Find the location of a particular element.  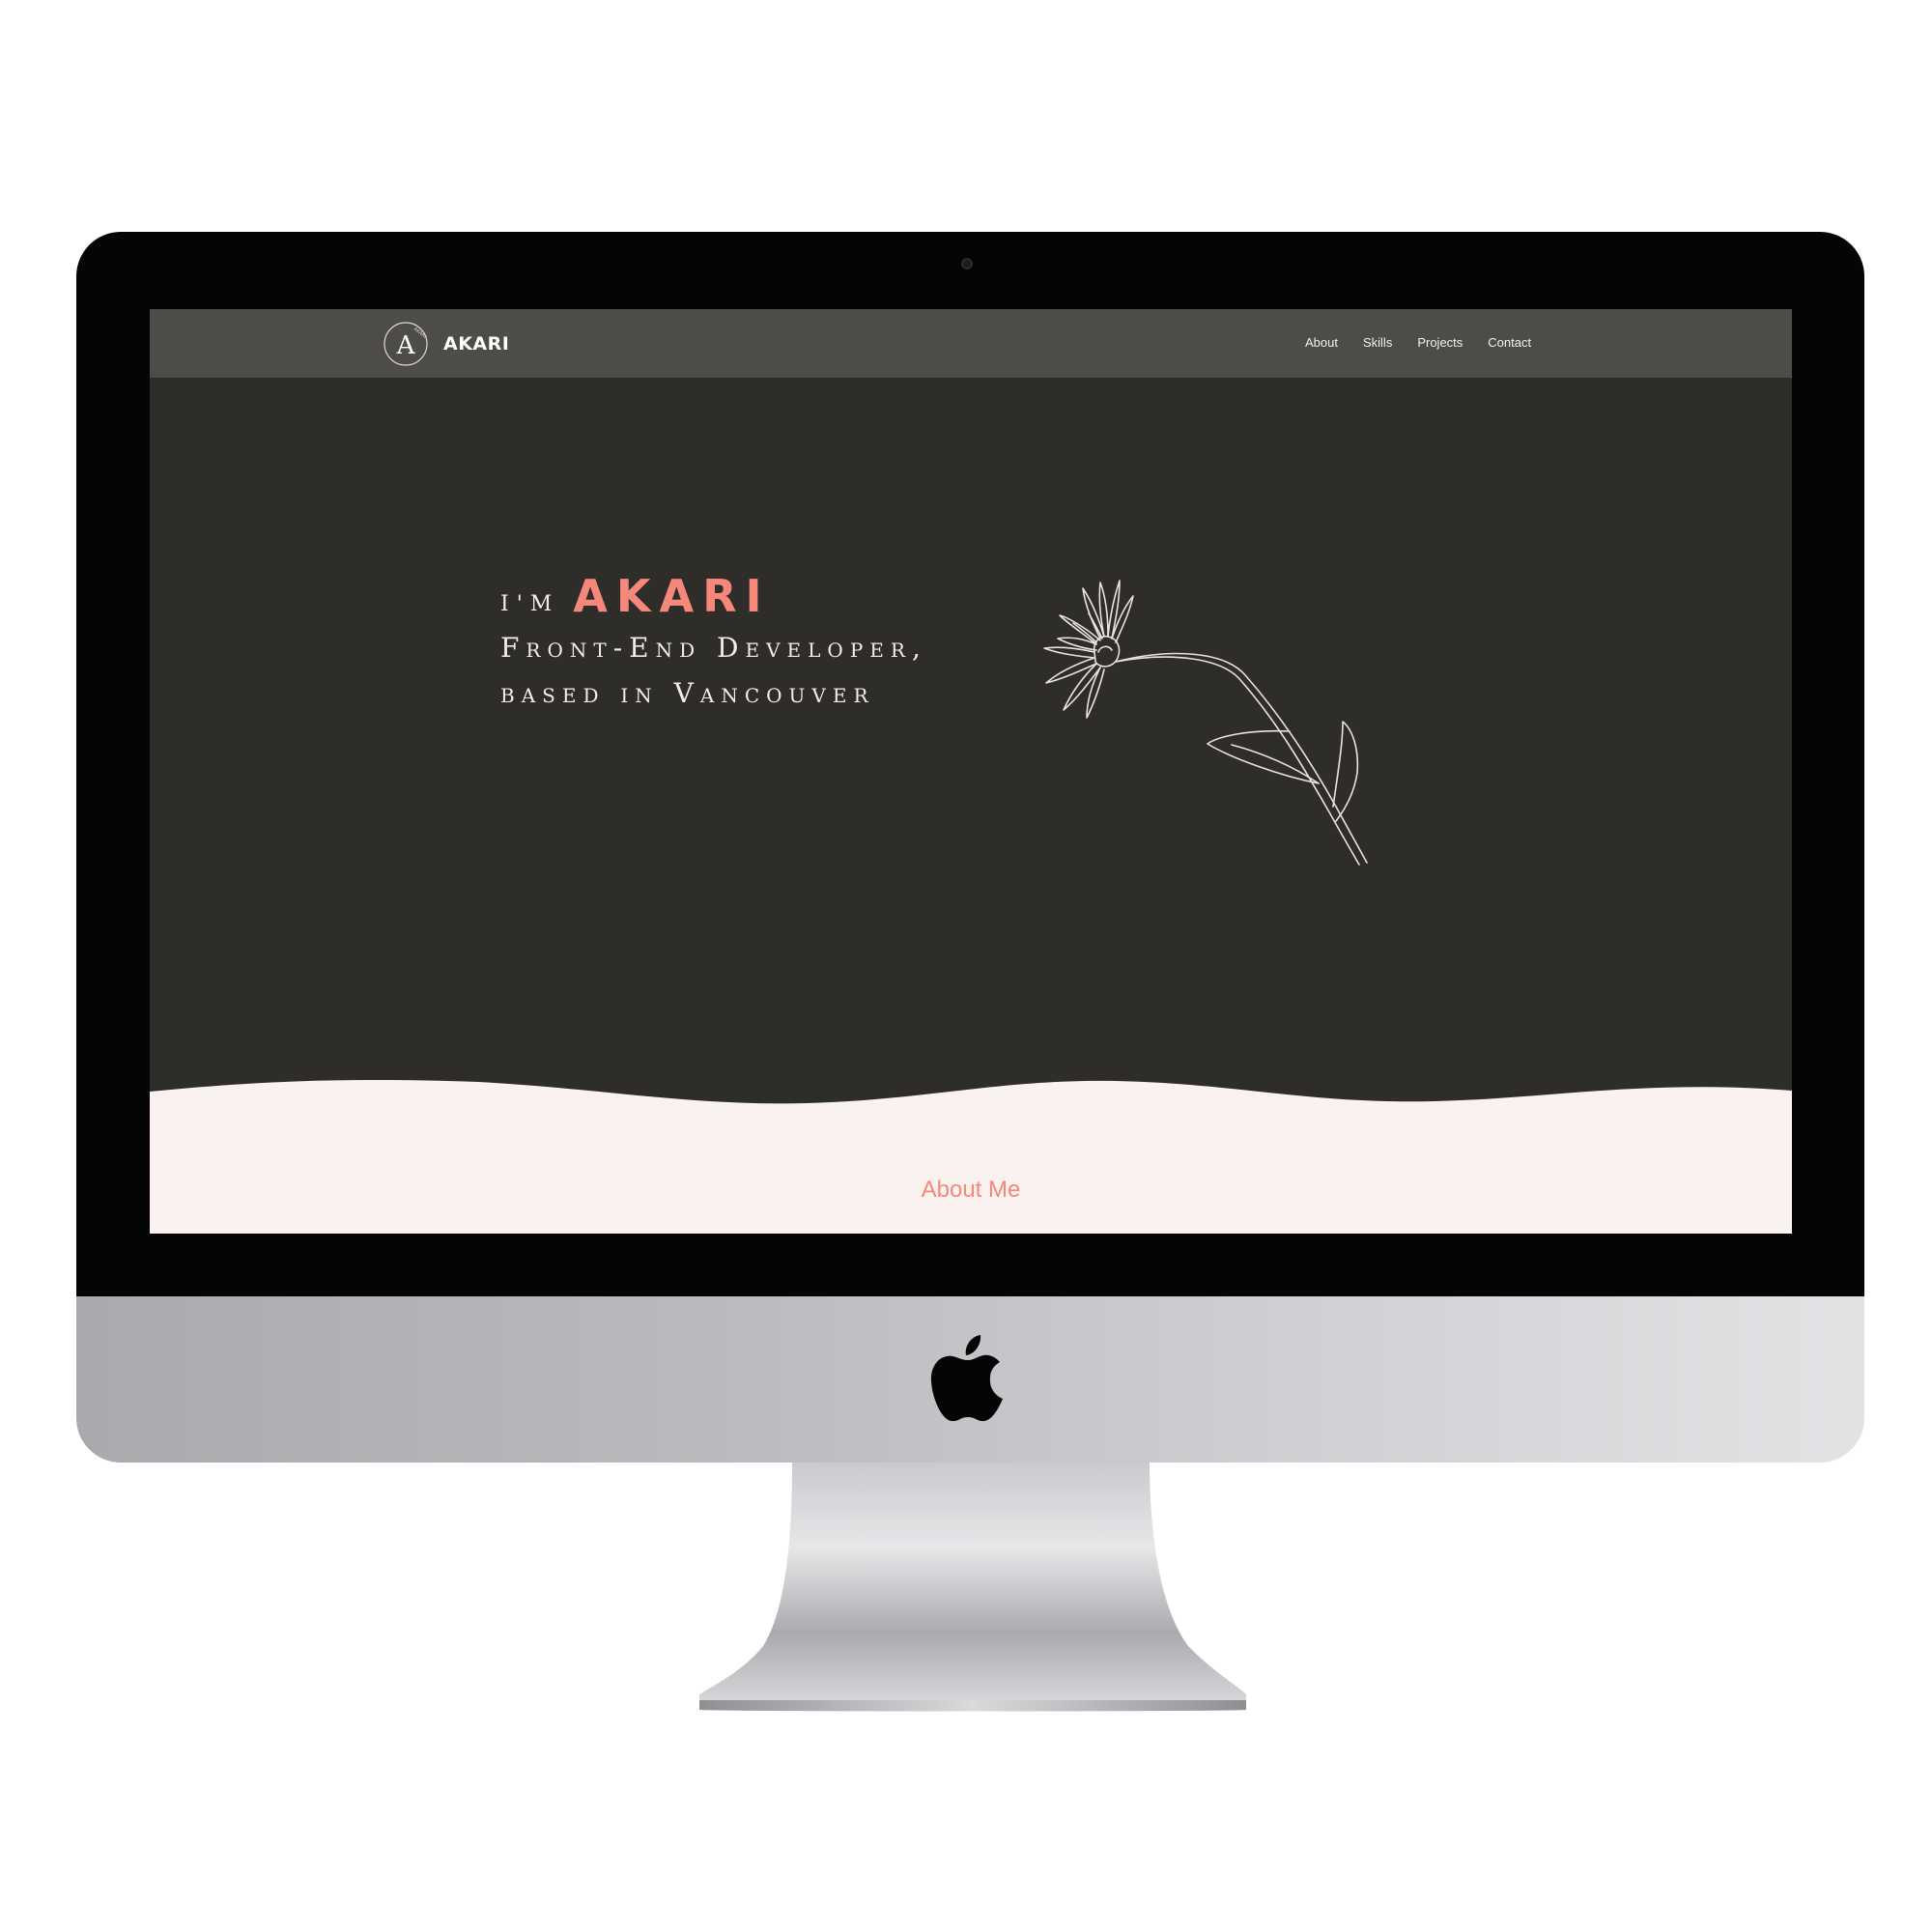

brand: A AKARI AKARI is located at coordinates (445, 344).